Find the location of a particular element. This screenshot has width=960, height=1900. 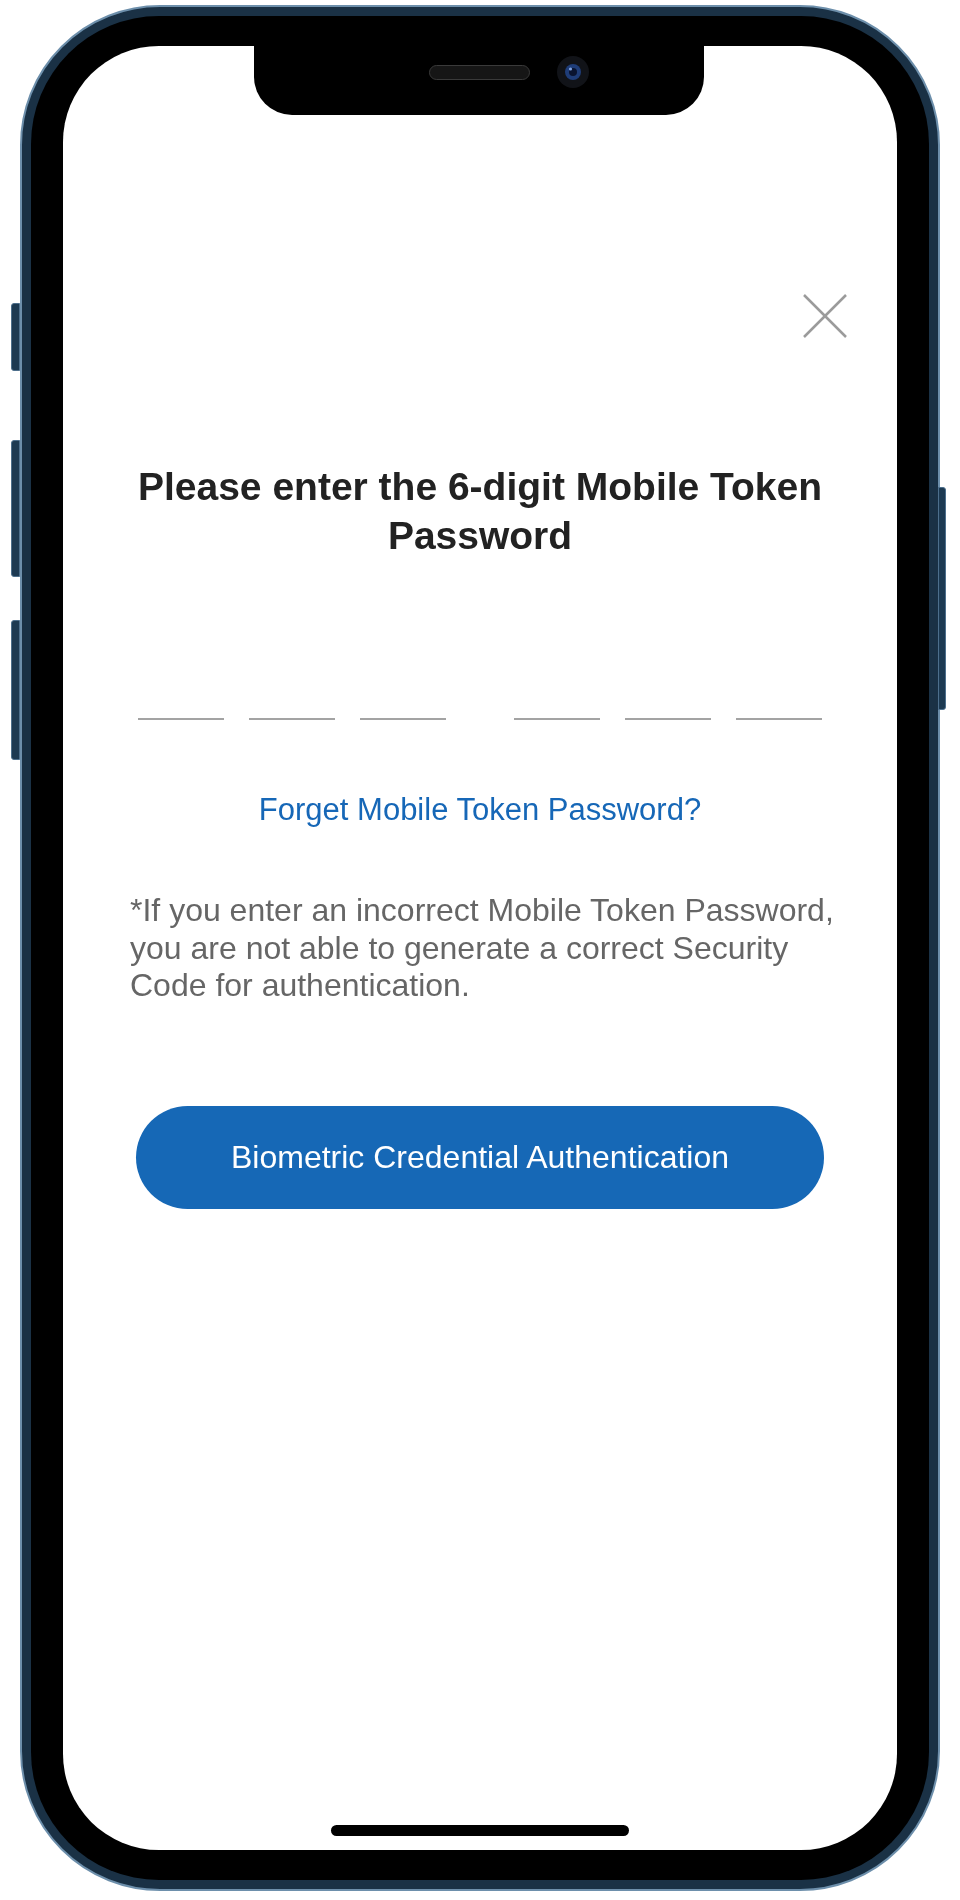

side-key-drawing is located at coordinates (15, 337).